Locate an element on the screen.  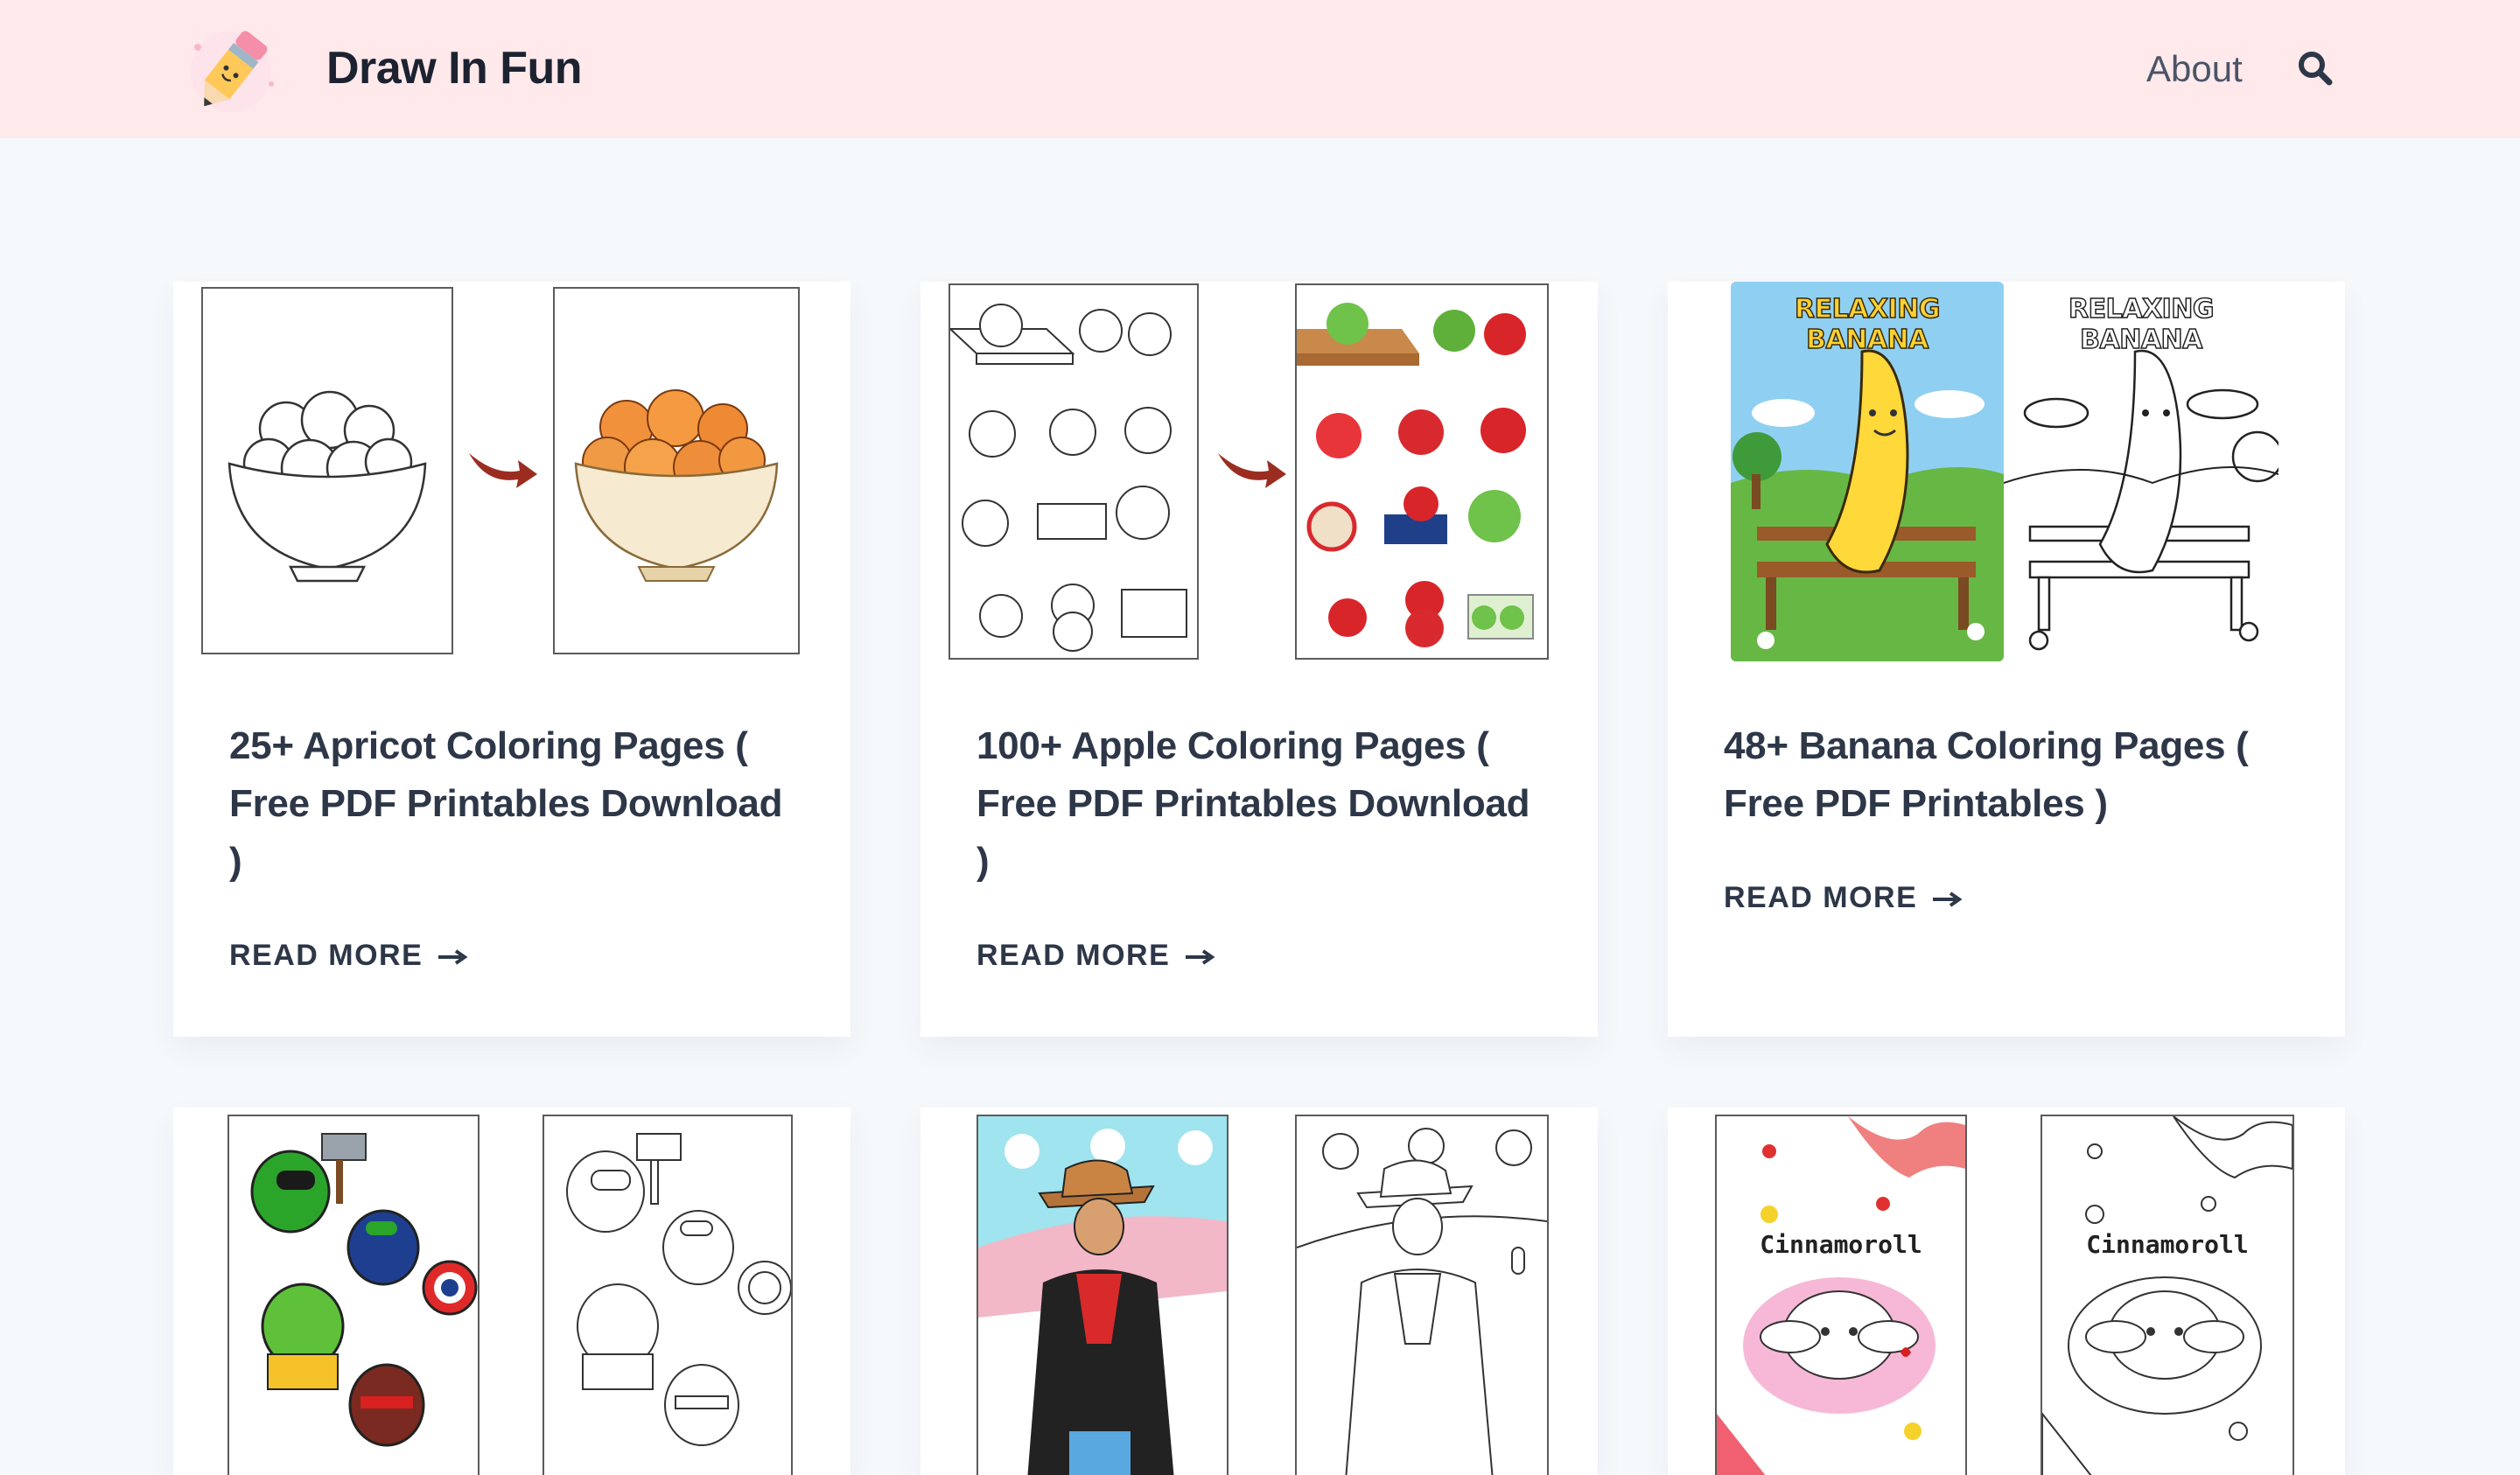
post-title-line: 48+ Banana Coloring Pages ( is located at coordinates (2026, 746).